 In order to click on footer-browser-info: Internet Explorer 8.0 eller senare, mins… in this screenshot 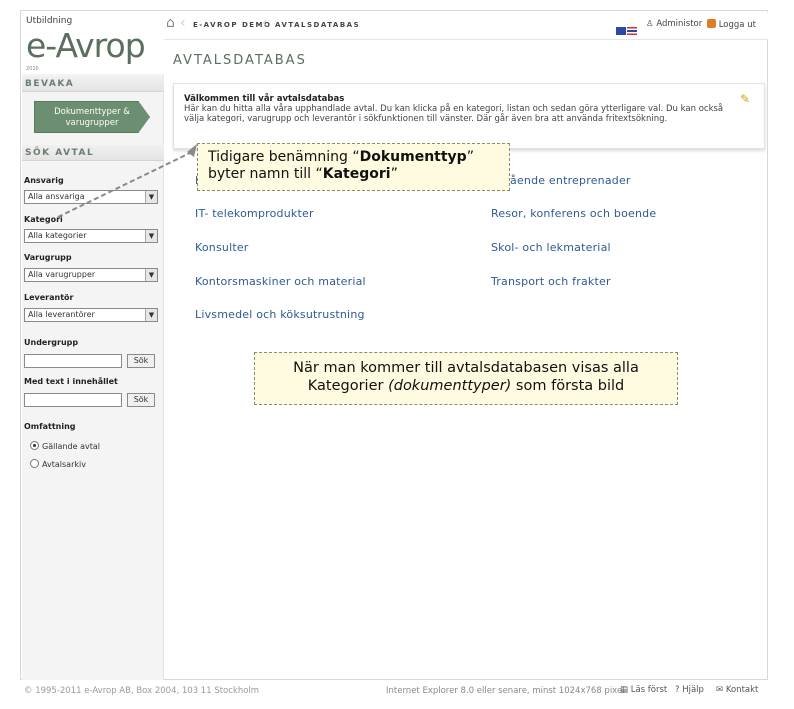, I will do `click(505, 691)`.